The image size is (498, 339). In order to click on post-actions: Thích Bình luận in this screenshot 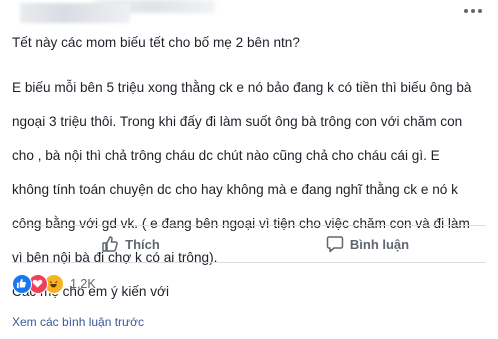, I will do `click(249, 244)`.